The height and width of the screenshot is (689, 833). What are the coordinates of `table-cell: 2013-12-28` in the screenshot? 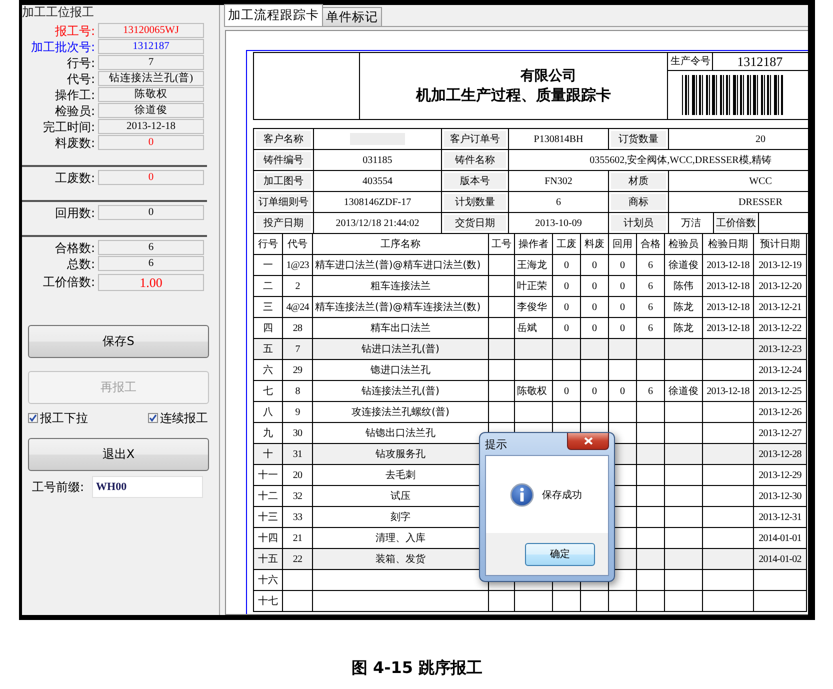 It's located at (780, 454).